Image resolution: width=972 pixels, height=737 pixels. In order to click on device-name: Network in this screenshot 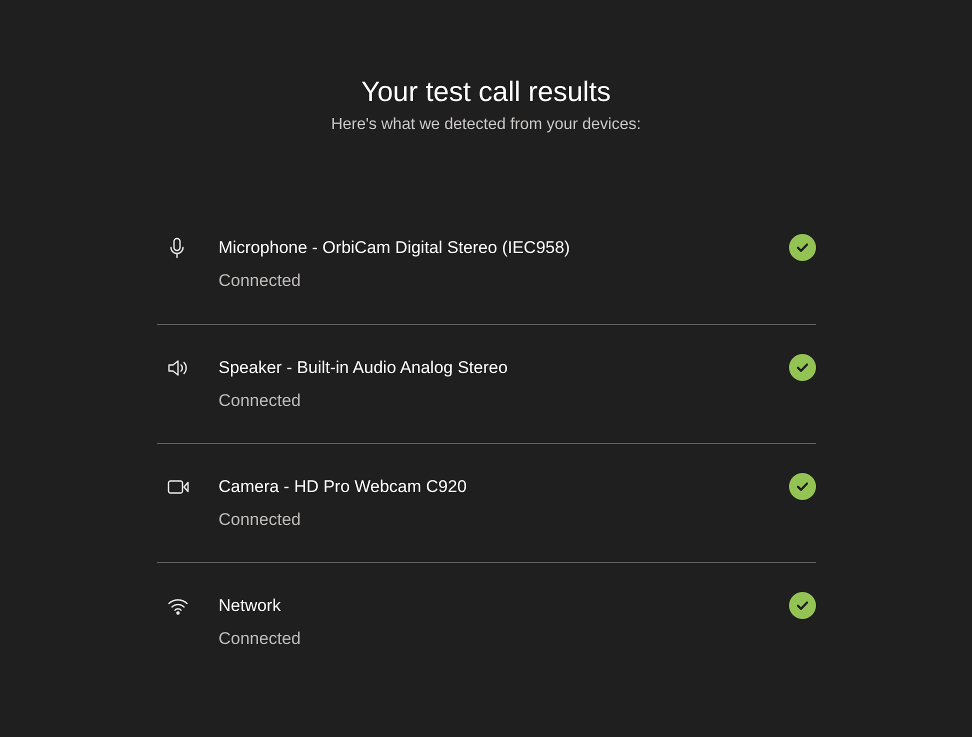, I will do `click(250, 606)`.